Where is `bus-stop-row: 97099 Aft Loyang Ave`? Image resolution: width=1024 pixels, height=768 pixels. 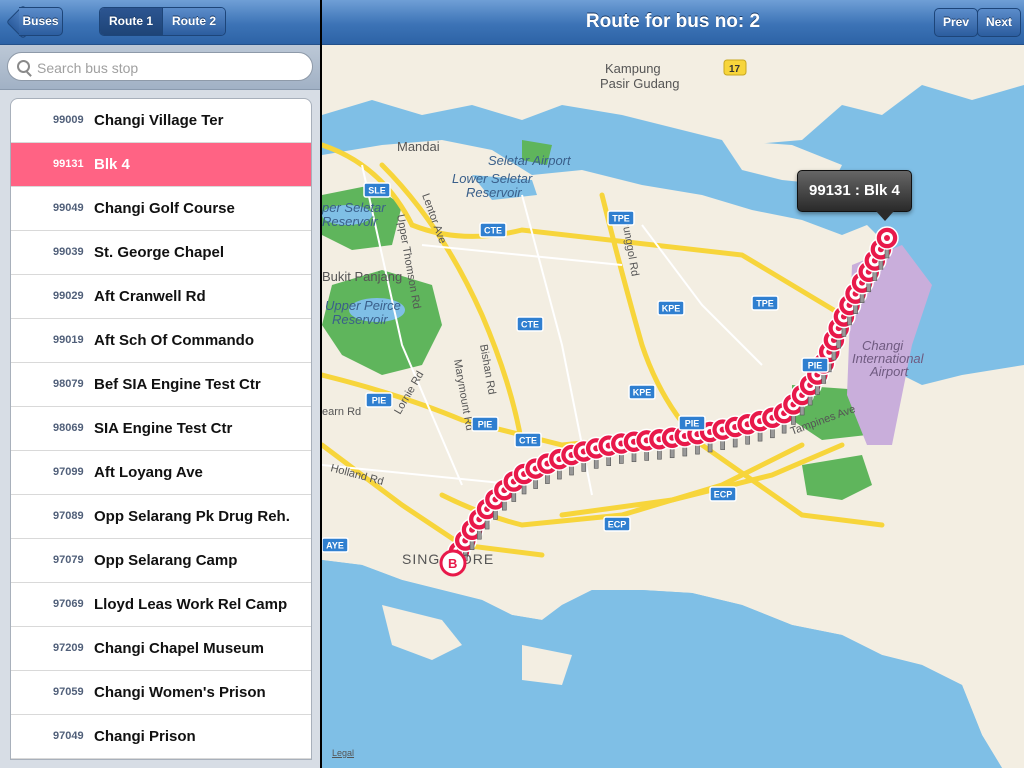 bus-stop-row: 97099 Aft Loyang Ave is located at coordinates (161, 473).